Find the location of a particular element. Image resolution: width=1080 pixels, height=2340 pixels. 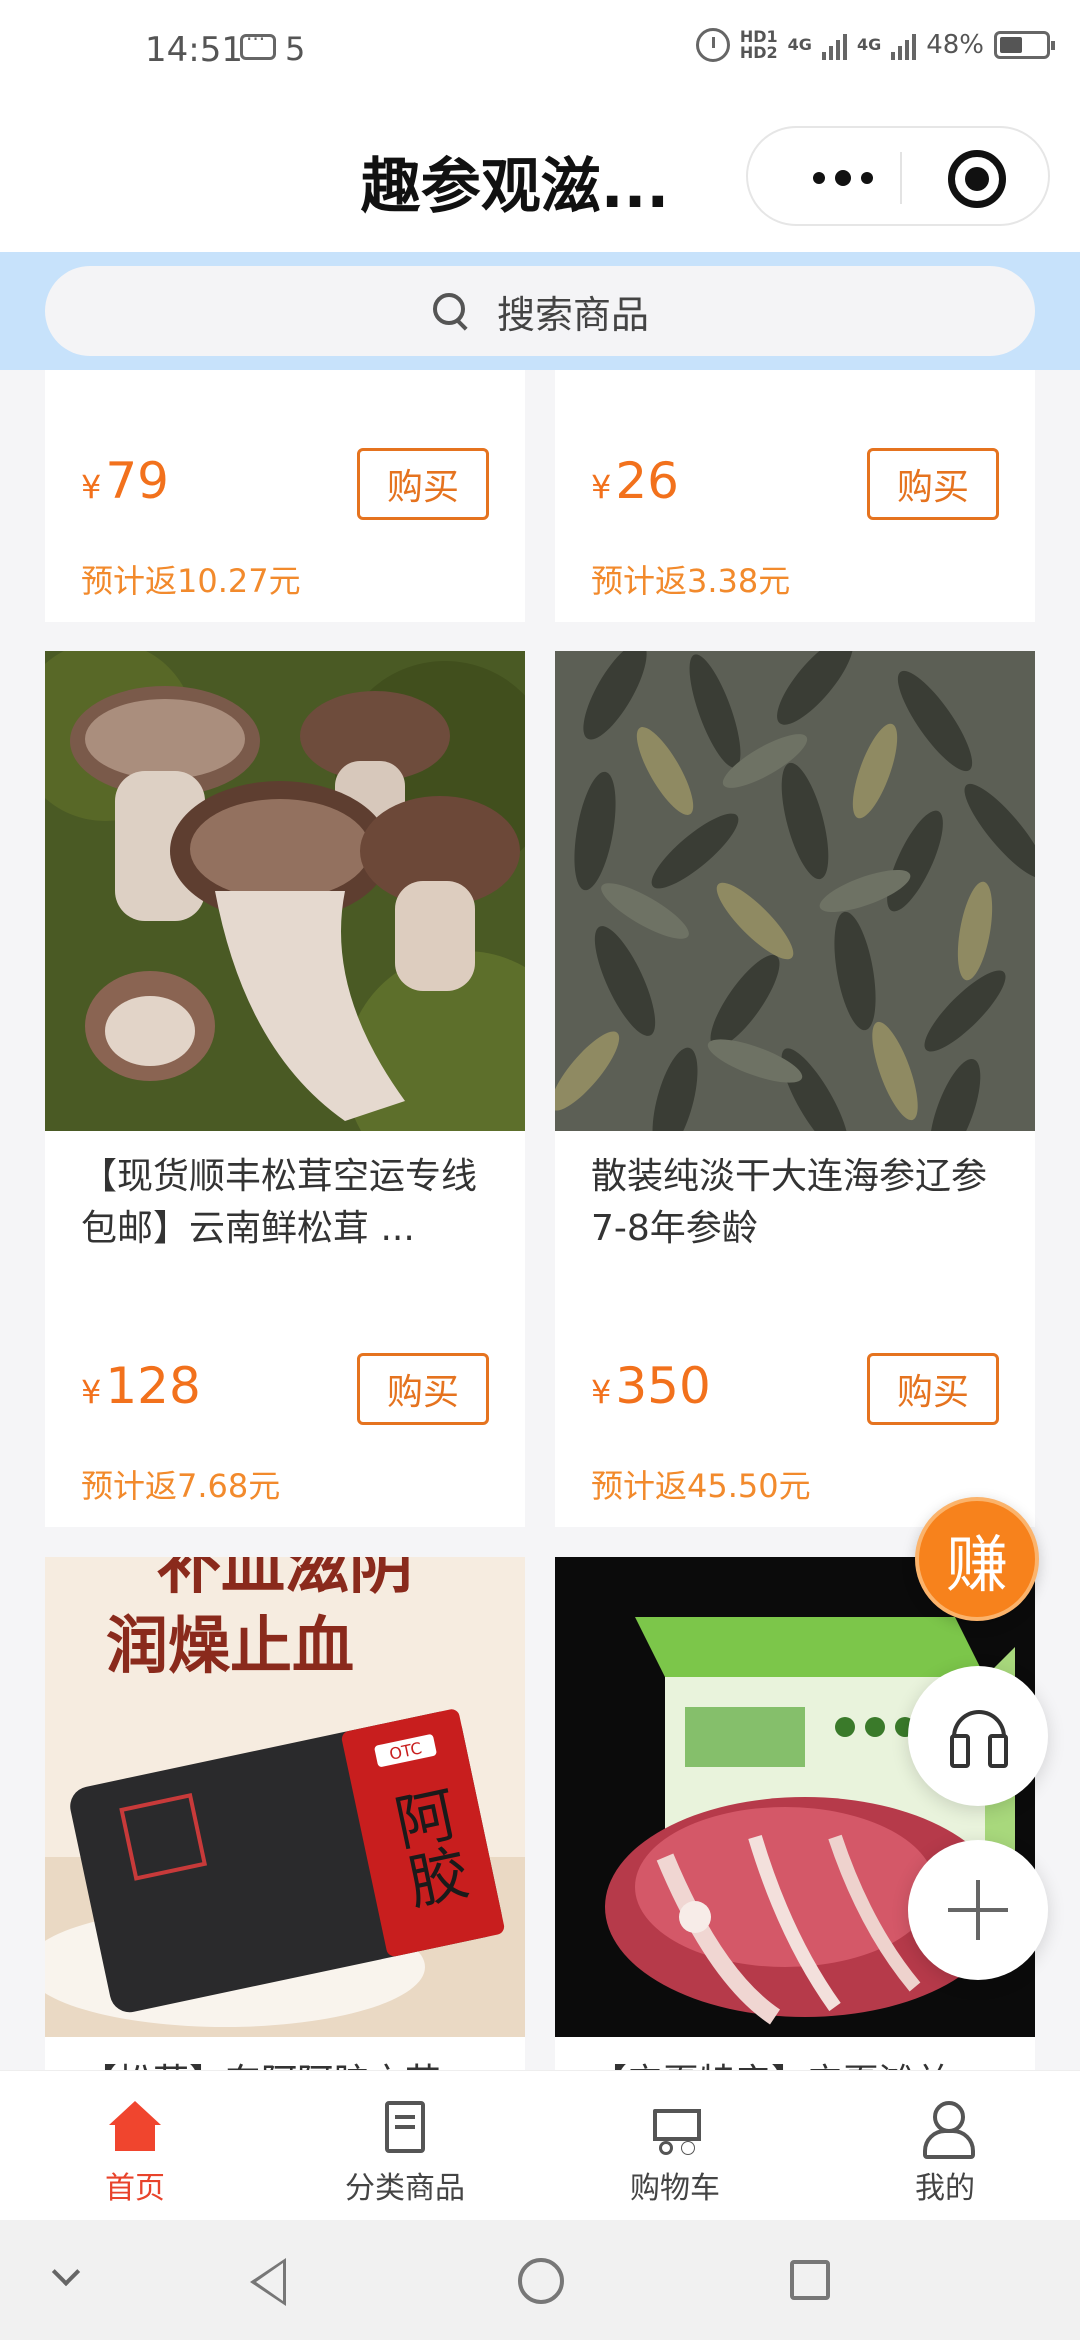

product-price: ¥26 is located at coordinates (635, 481).